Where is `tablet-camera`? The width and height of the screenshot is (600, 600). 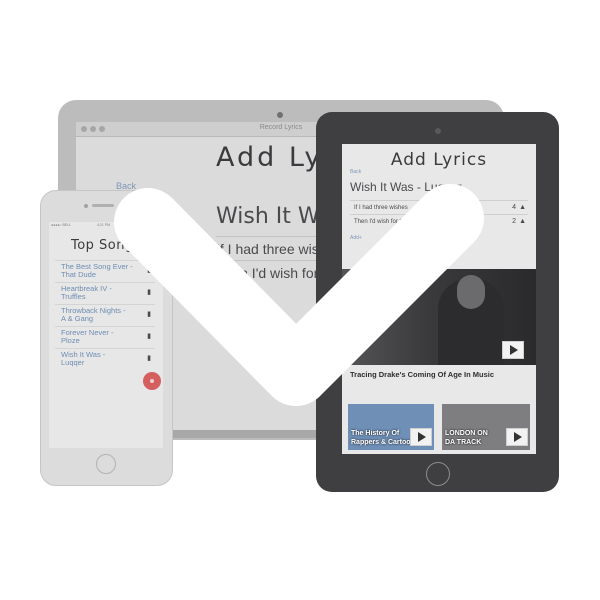
tablet-camera is located at coordinates (438, 131).